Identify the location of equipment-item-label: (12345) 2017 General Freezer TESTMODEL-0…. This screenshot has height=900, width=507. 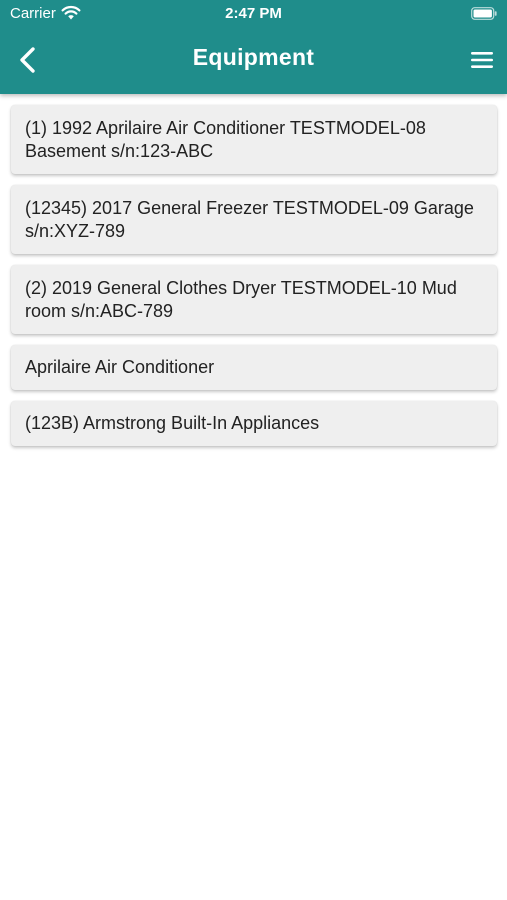
(249, 219).